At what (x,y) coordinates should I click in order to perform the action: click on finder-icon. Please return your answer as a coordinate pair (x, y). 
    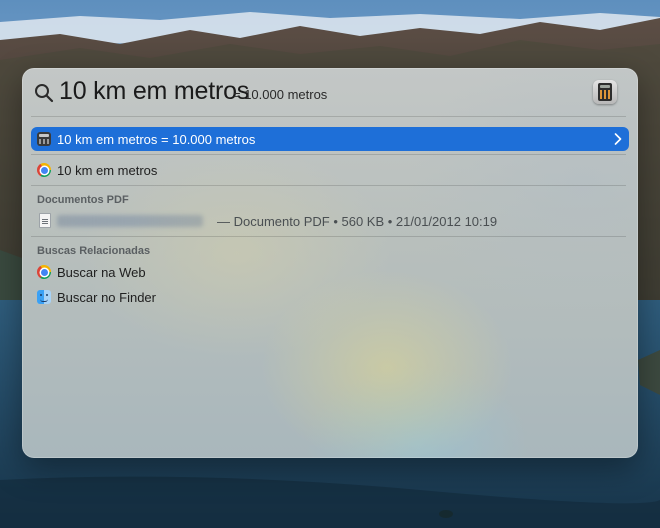
    Looking at the image, I should click on (44, 297).